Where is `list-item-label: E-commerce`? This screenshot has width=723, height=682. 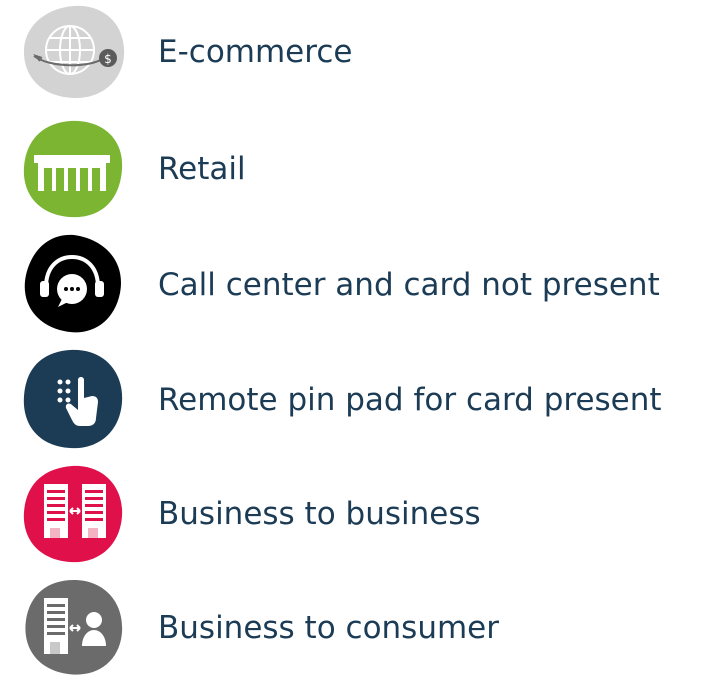
list-item-label: E-commerce is located at coordinates (255, 52).